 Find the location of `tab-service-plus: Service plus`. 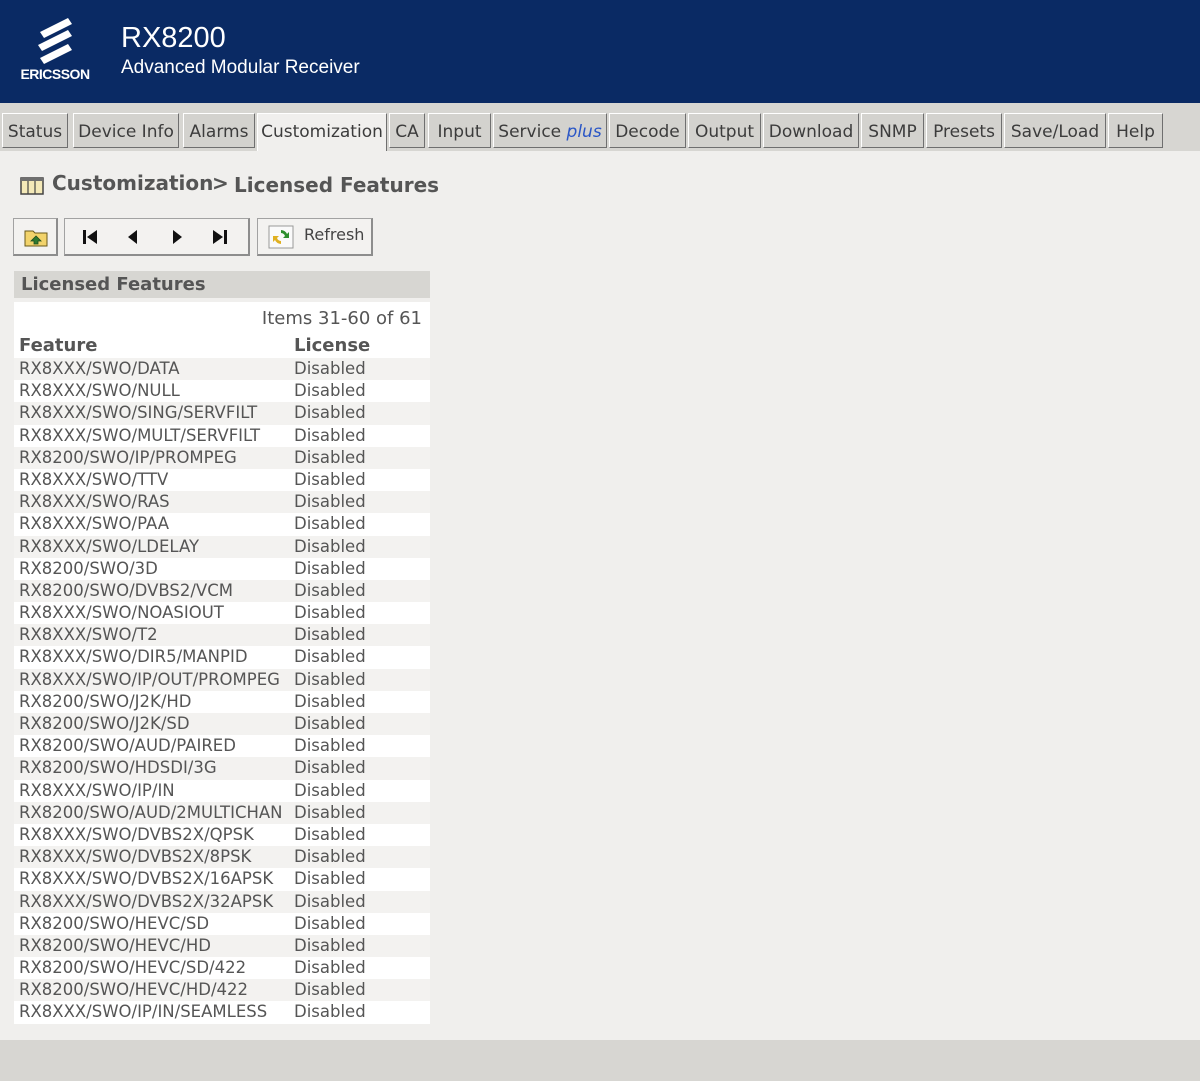

tab-service-plus: Service plus is located at coordinates (550, 130).